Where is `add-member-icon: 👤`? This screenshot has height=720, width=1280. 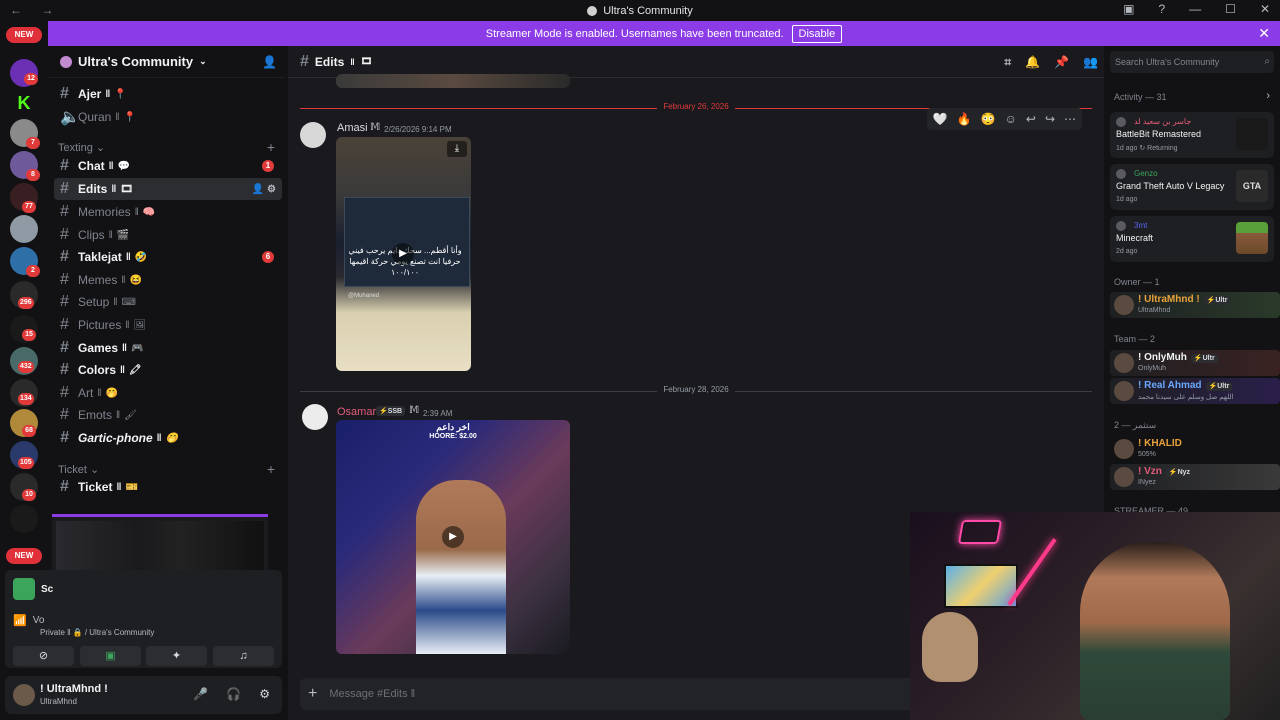 add-member-icon: 👤 is located at coordinates (269, 62).